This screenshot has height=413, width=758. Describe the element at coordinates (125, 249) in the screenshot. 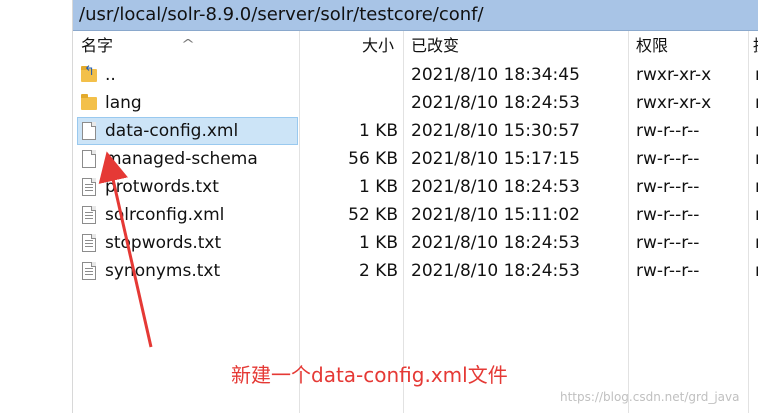

I see `annotation-arrow` at that location.